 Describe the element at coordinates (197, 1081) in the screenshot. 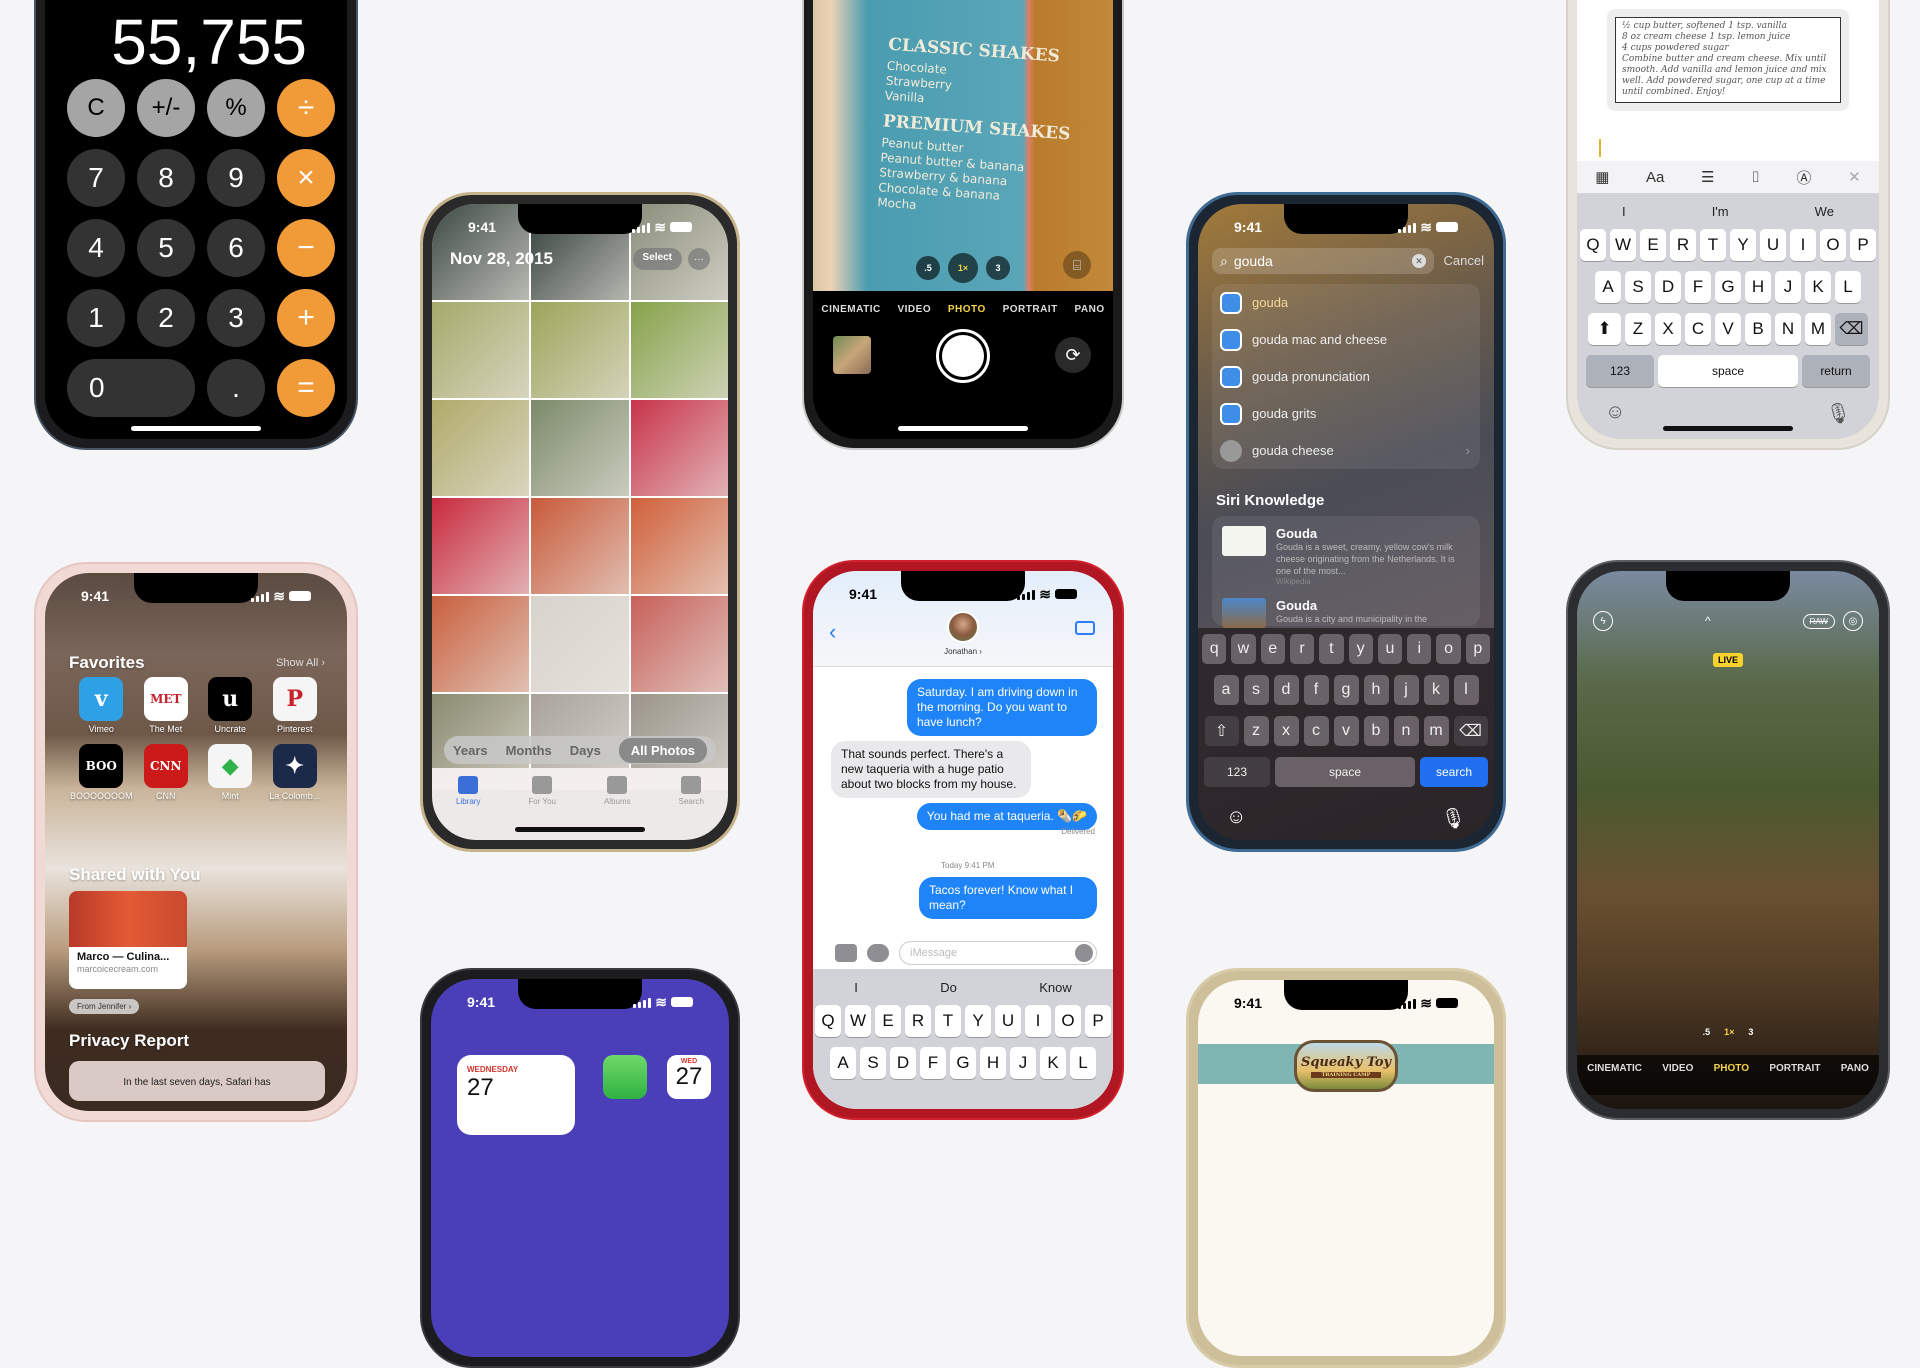

I see `privacy-report-card: In the last seven days, Safari has` at that location.